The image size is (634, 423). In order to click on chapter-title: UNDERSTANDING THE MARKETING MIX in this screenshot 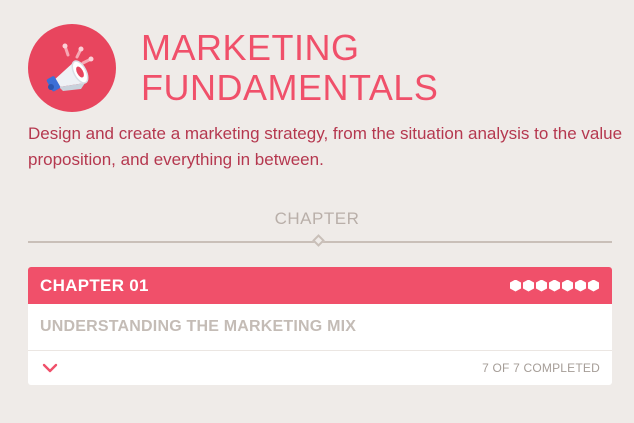, I will do `click(320, 327)`.